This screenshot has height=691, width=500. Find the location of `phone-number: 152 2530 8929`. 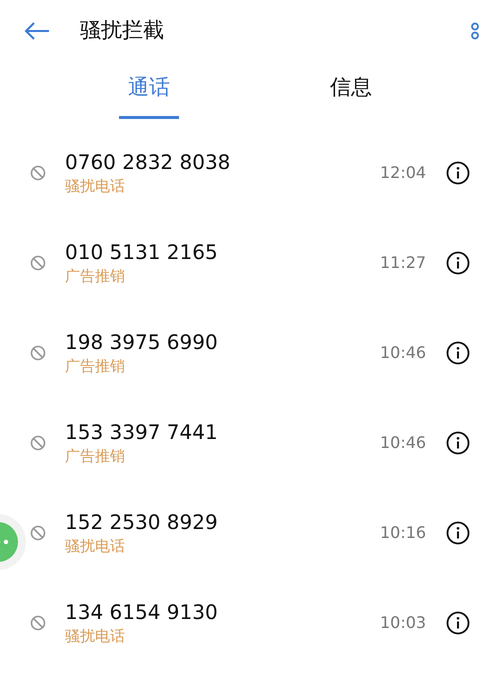

phone-number: 152 2530 8929 is located at coordinates (141, 521).